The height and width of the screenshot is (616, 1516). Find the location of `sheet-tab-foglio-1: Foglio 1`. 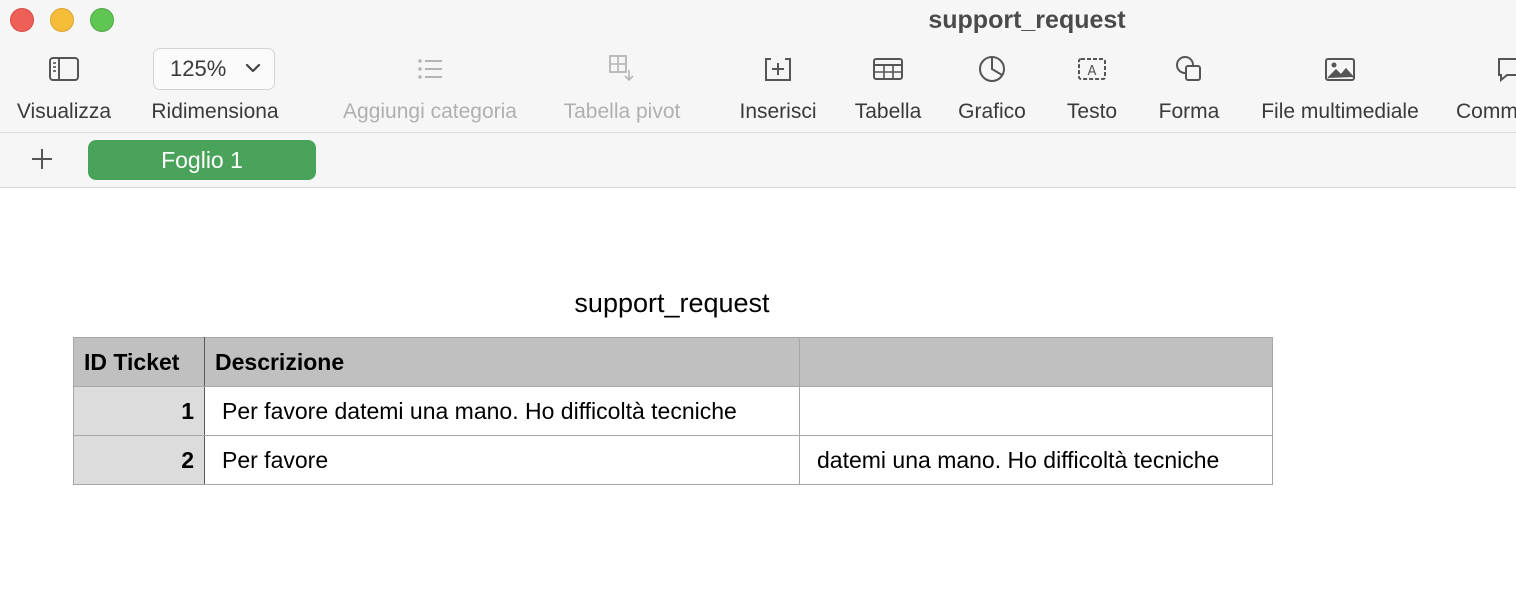

sheet-tab-foglio-1: Foglio 1 is located at coordinates (202, 160).